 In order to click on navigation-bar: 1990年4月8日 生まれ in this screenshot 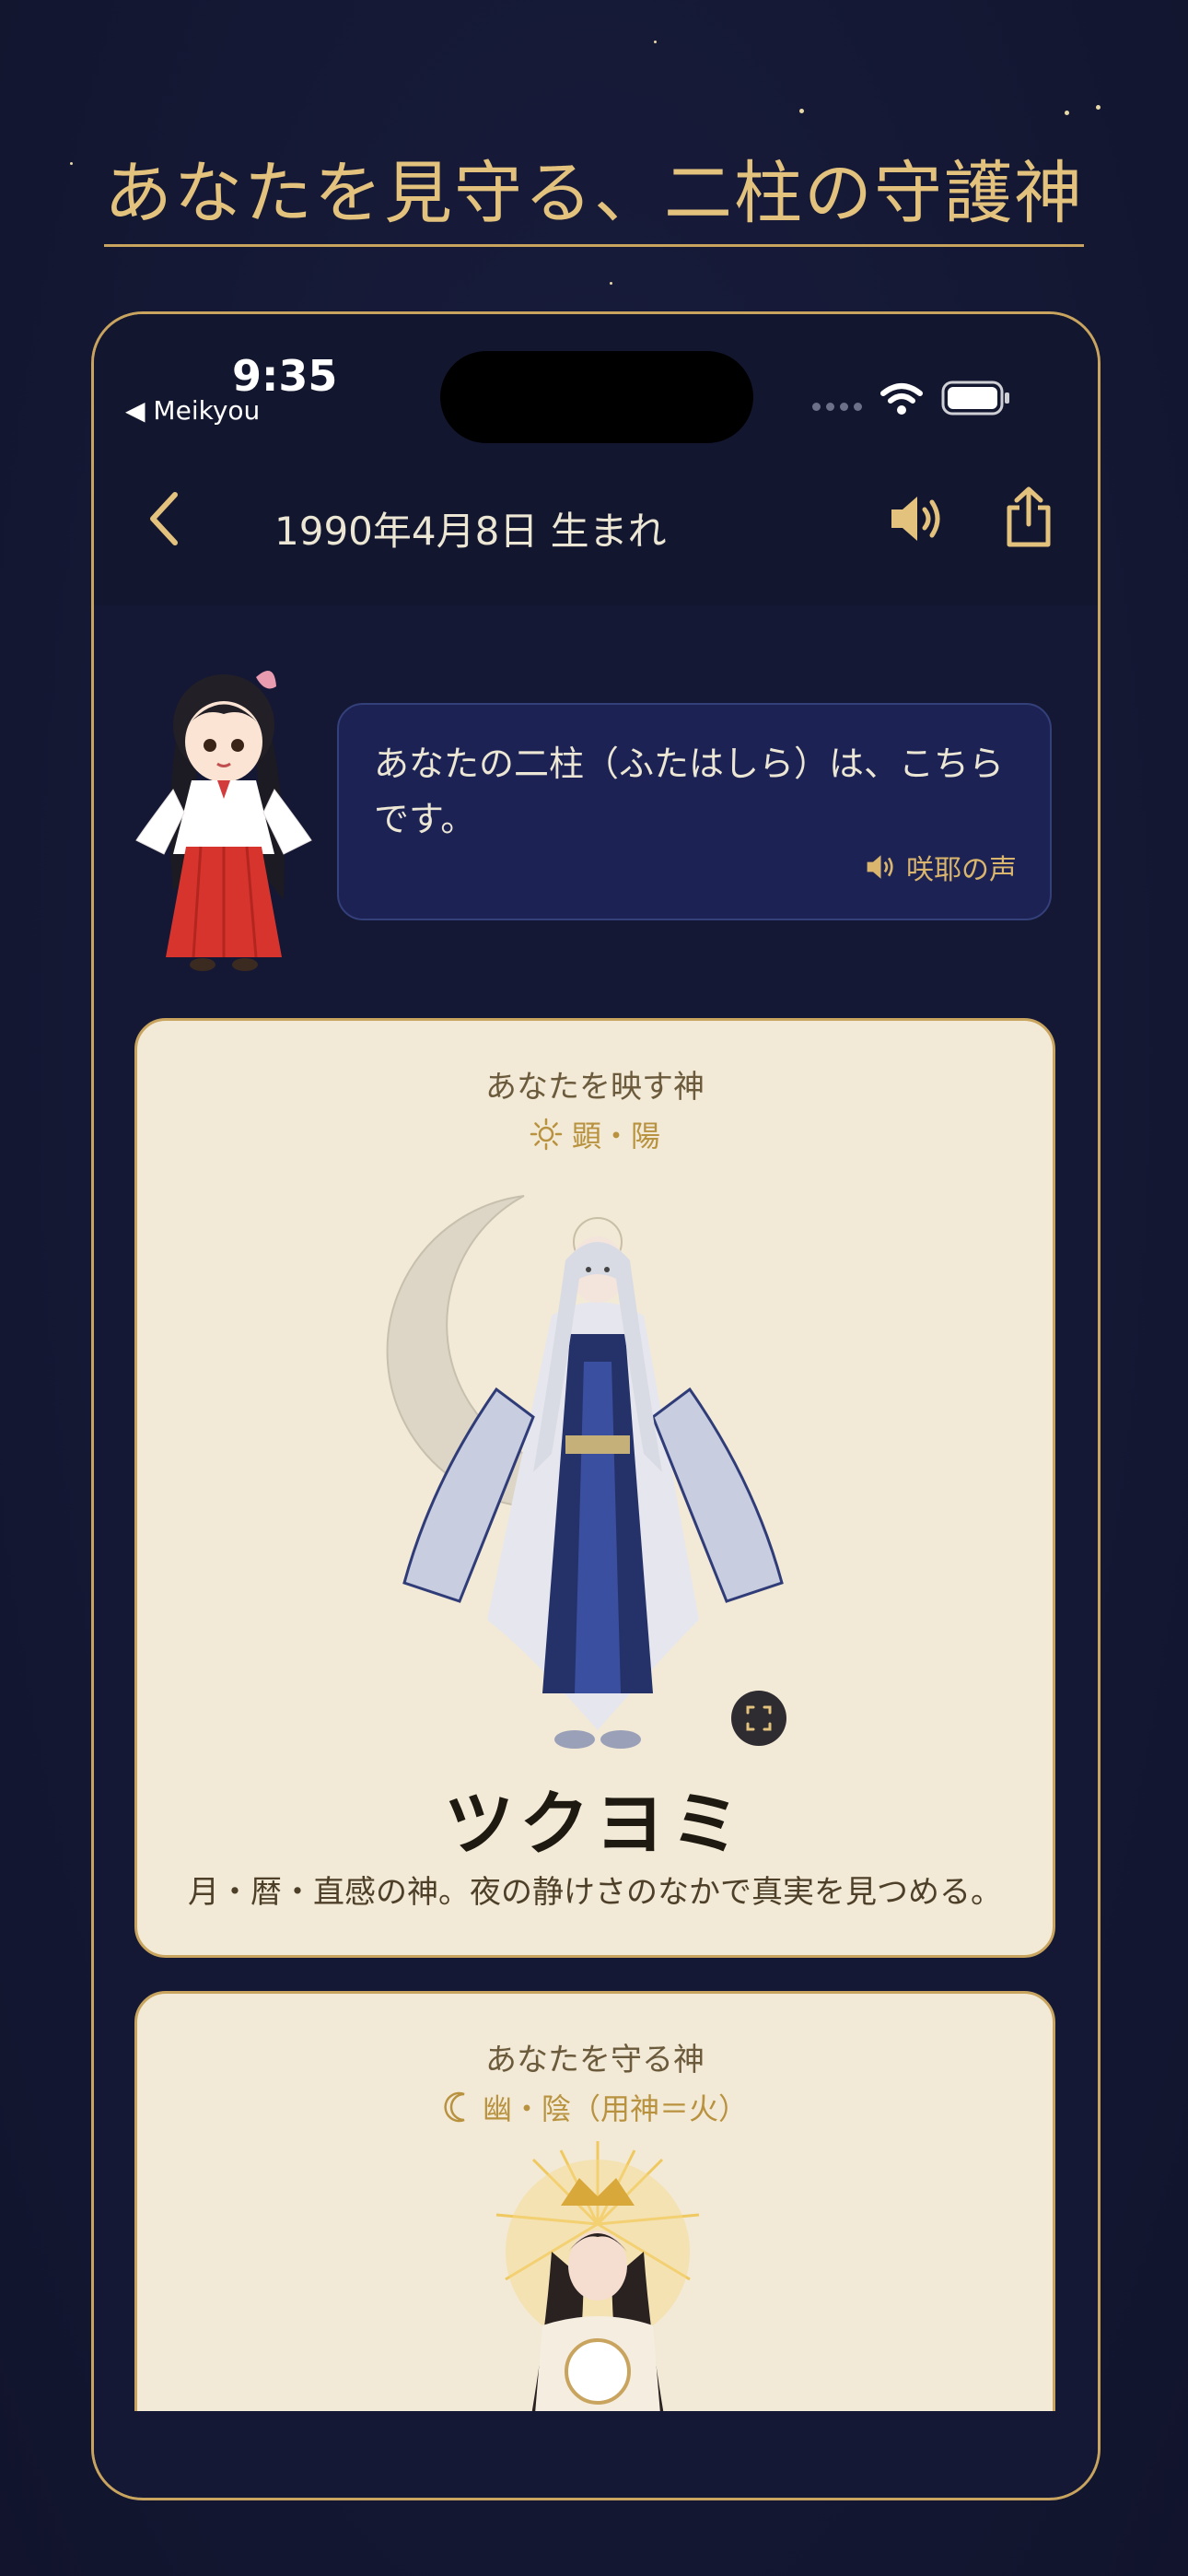, I will do `click(596, 524)`.